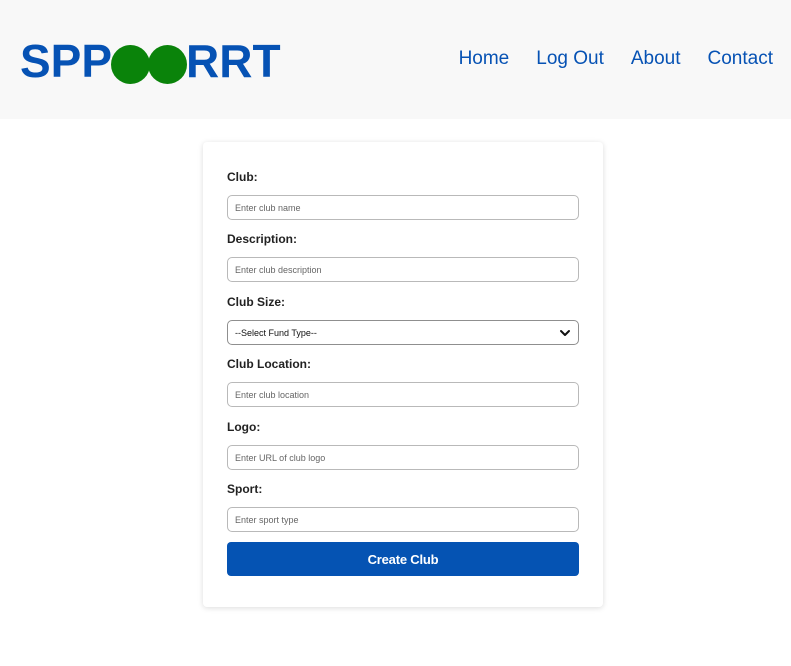 This screenshot has height=666, width=791. What do you see at coordinates (233, 61) in the screenshot?
I see `brand-suffix: RRT` at bounding box center [233, 61].